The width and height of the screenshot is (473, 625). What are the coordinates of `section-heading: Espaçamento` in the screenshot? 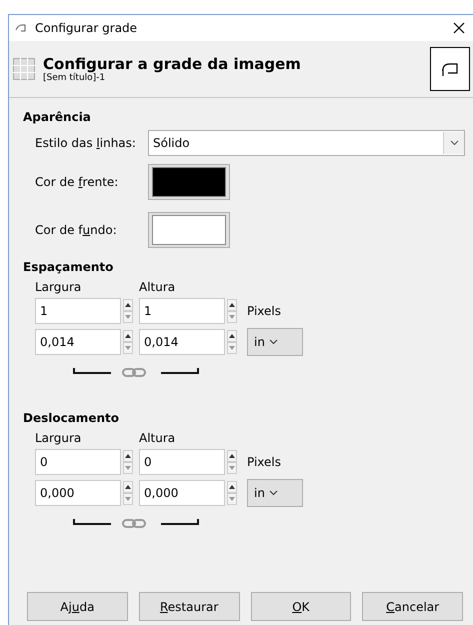 It's located at (68, 267).